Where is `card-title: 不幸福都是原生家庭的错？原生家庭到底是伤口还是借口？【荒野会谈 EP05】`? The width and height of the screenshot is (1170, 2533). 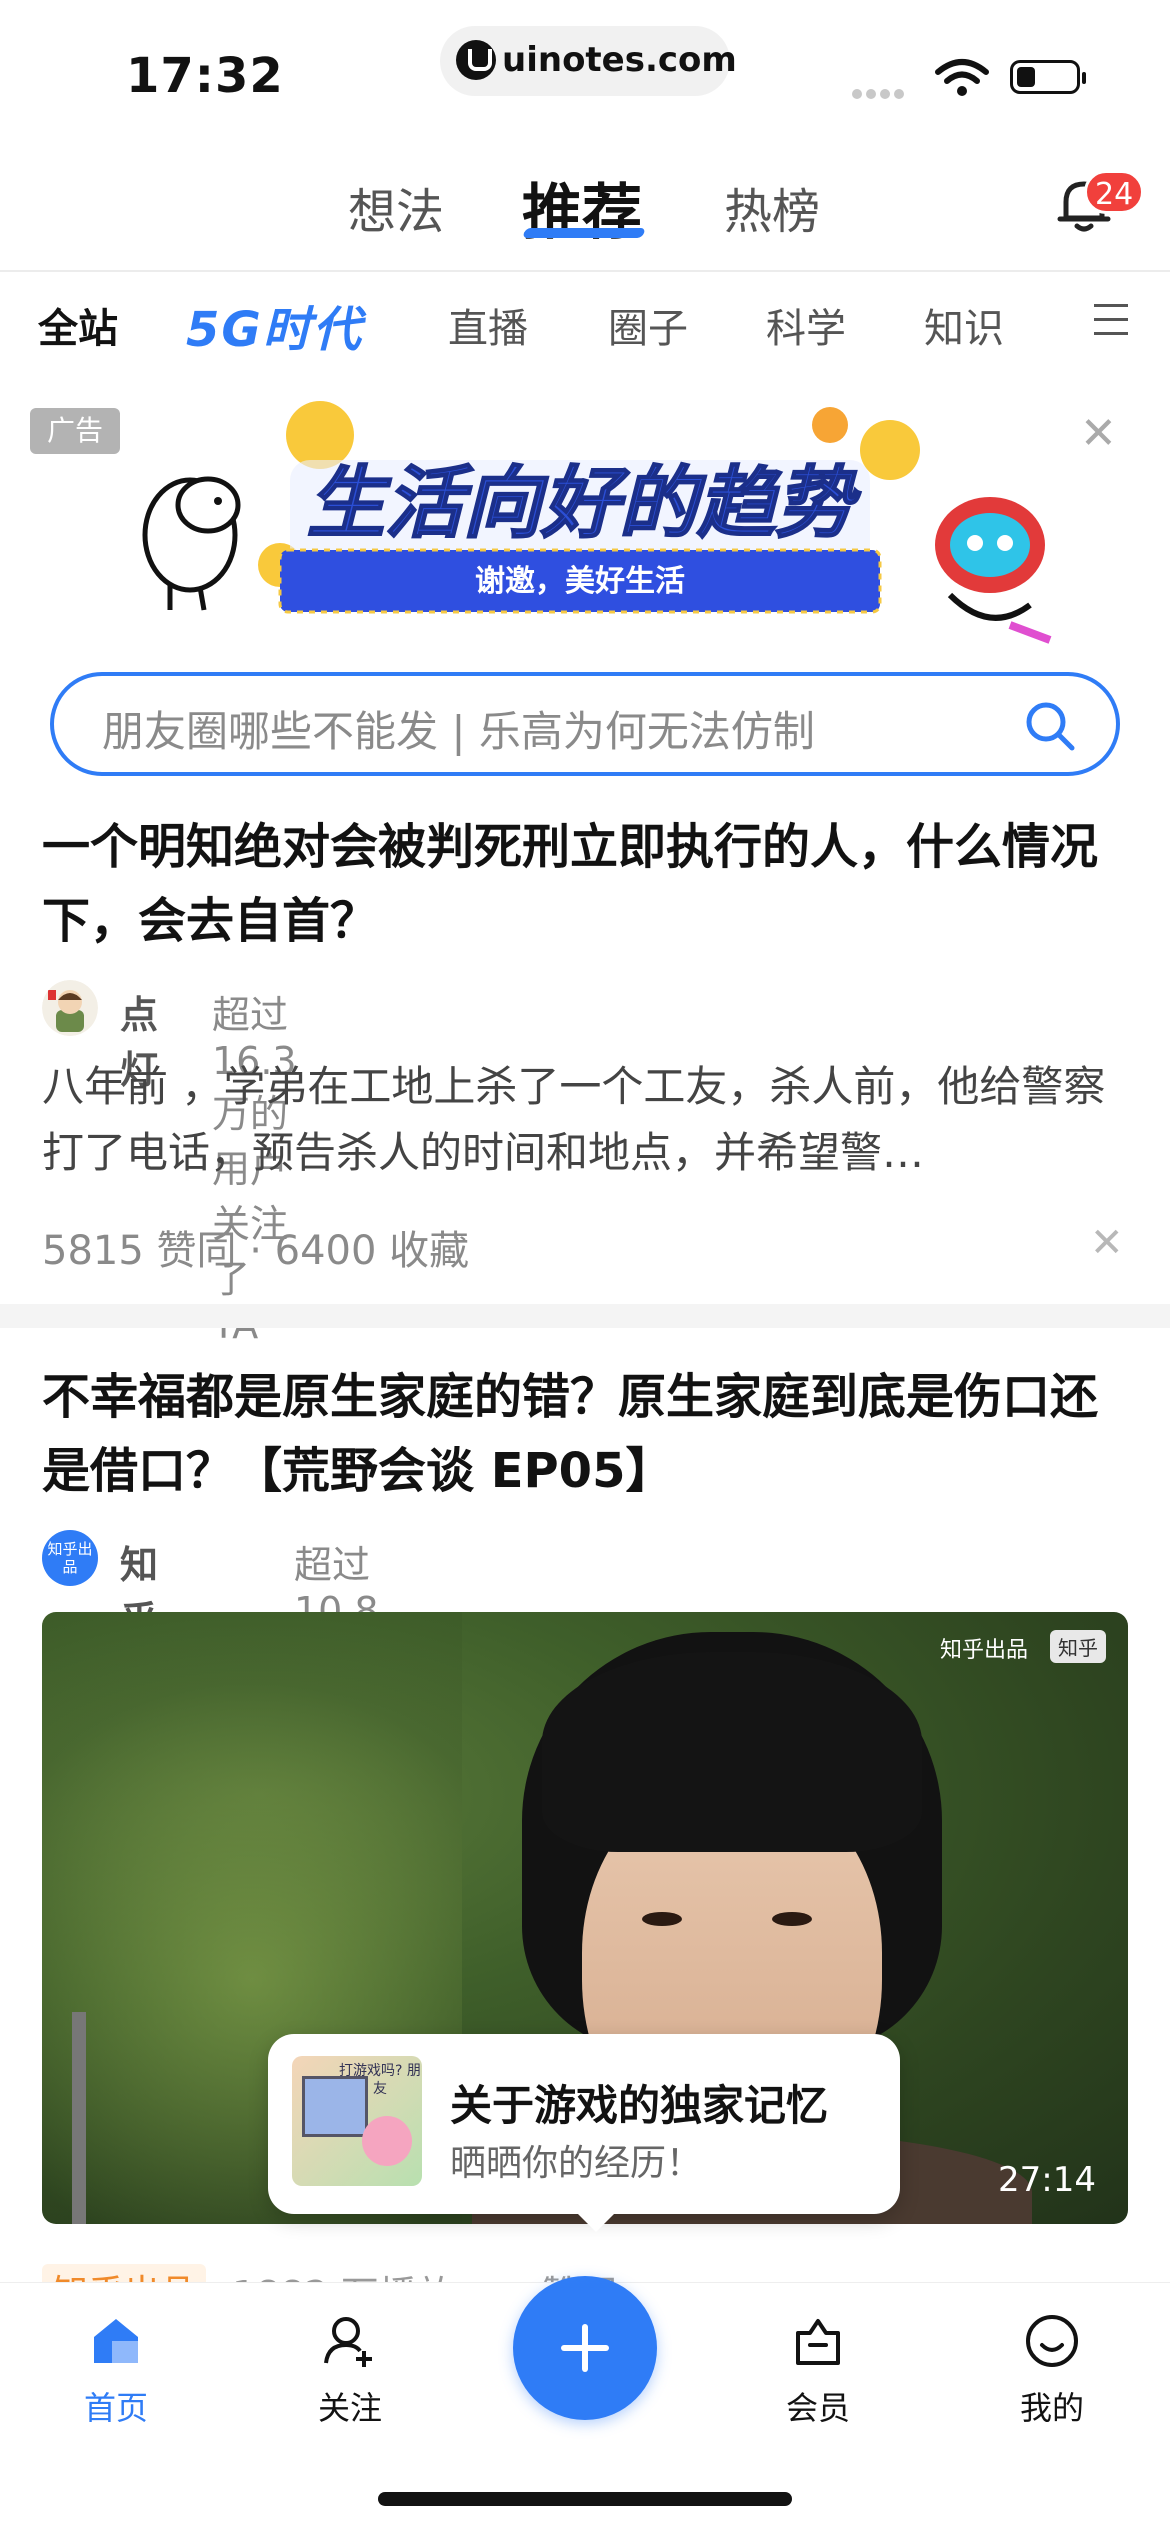
card-title: 不幸福都是原生家庭的错？原生家庭到底是伤口还是借口？【荒野会谈 EP05】 is located at coordinates (587, 1434).